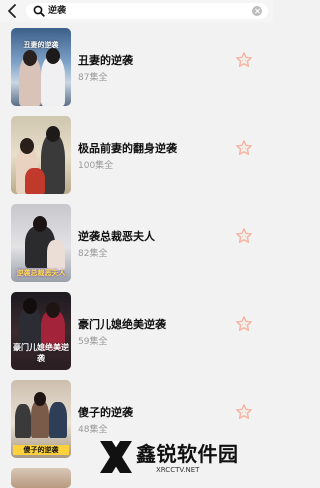 The width and height of the screenshot is (320, 488). What do you see at coordinates (105, 412) in the screenshot?
I see `drama-title: 傻子的逆袭` at bounding box center [105, 412].